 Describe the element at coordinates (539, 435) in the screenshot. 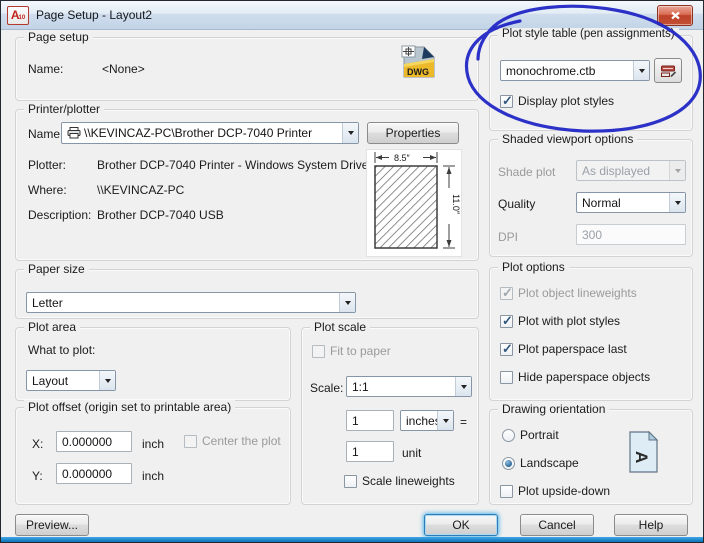

I see `portrait-label: Portrait` at that location.